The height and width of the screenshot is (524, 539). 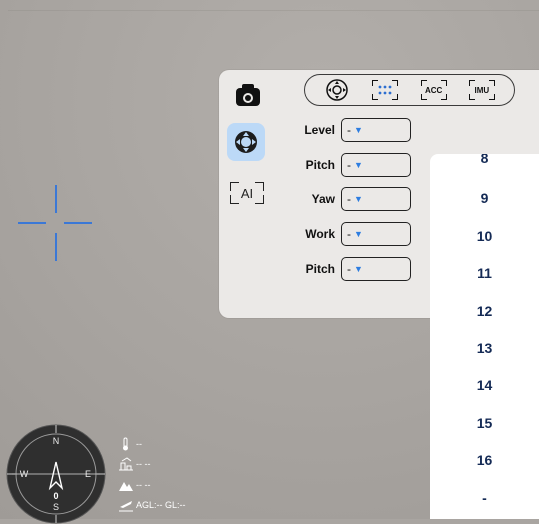 I want to click on pitch-2-dropdown: - ▼, so click(x=376, y=269).